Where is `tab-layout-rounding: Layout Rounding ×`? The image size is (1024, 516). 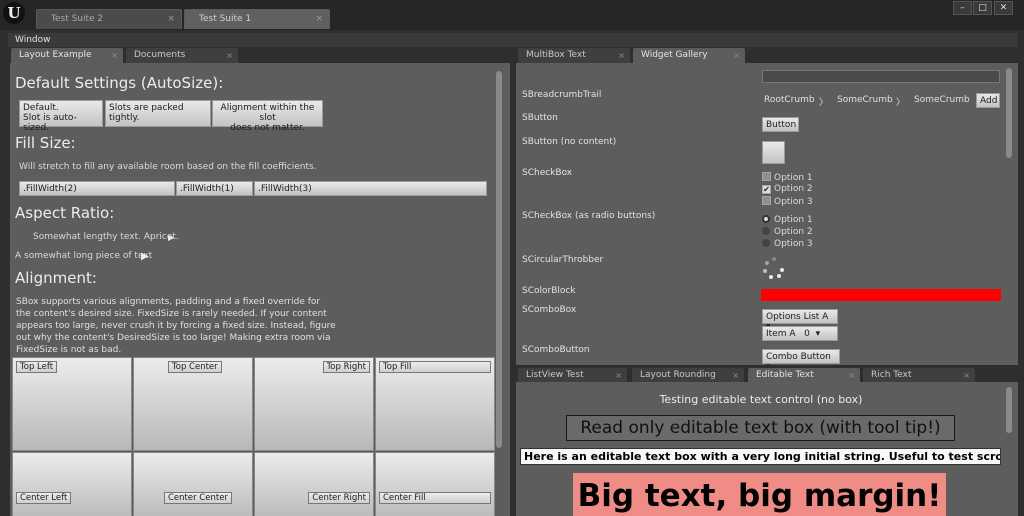 tab-layout-rounding: Layout Rounding × is located at coordinates (688, 375).